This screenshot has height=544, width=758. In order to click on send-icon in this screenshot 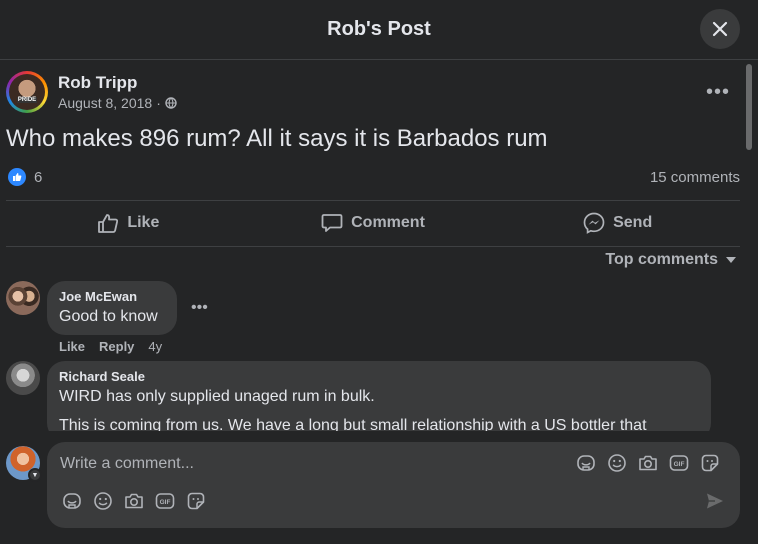, I will do `click(715, 501)`.